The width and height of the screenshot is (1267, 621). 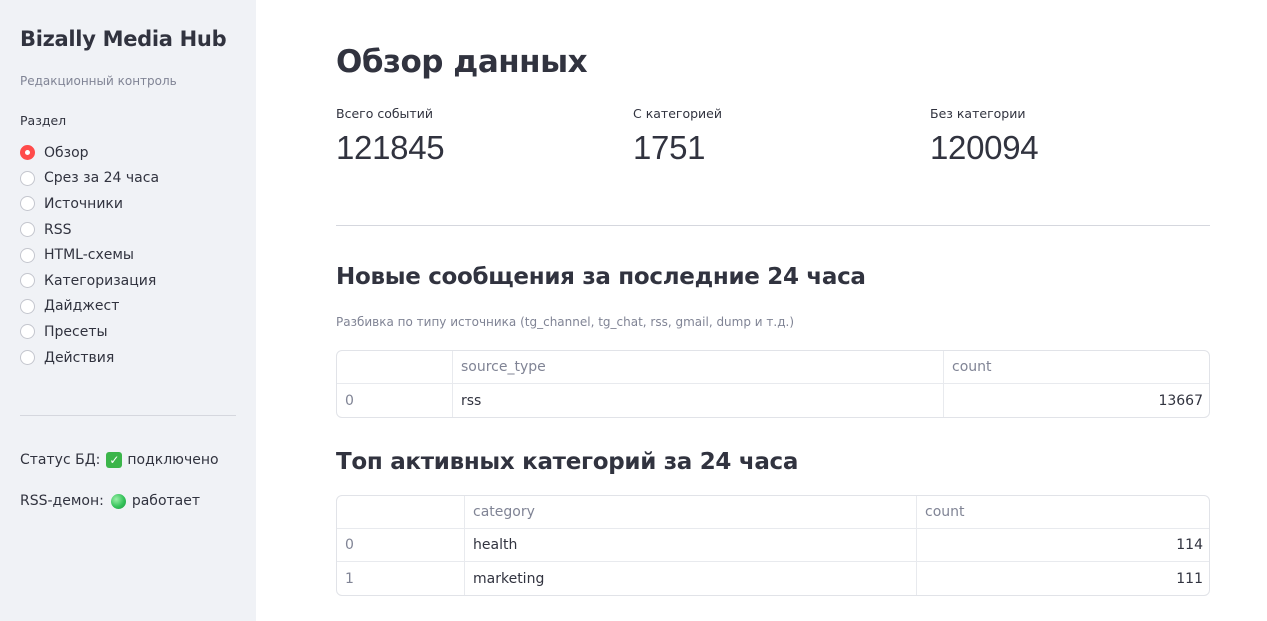 I want to click on row-index: 1, so click(x=401, y=578).